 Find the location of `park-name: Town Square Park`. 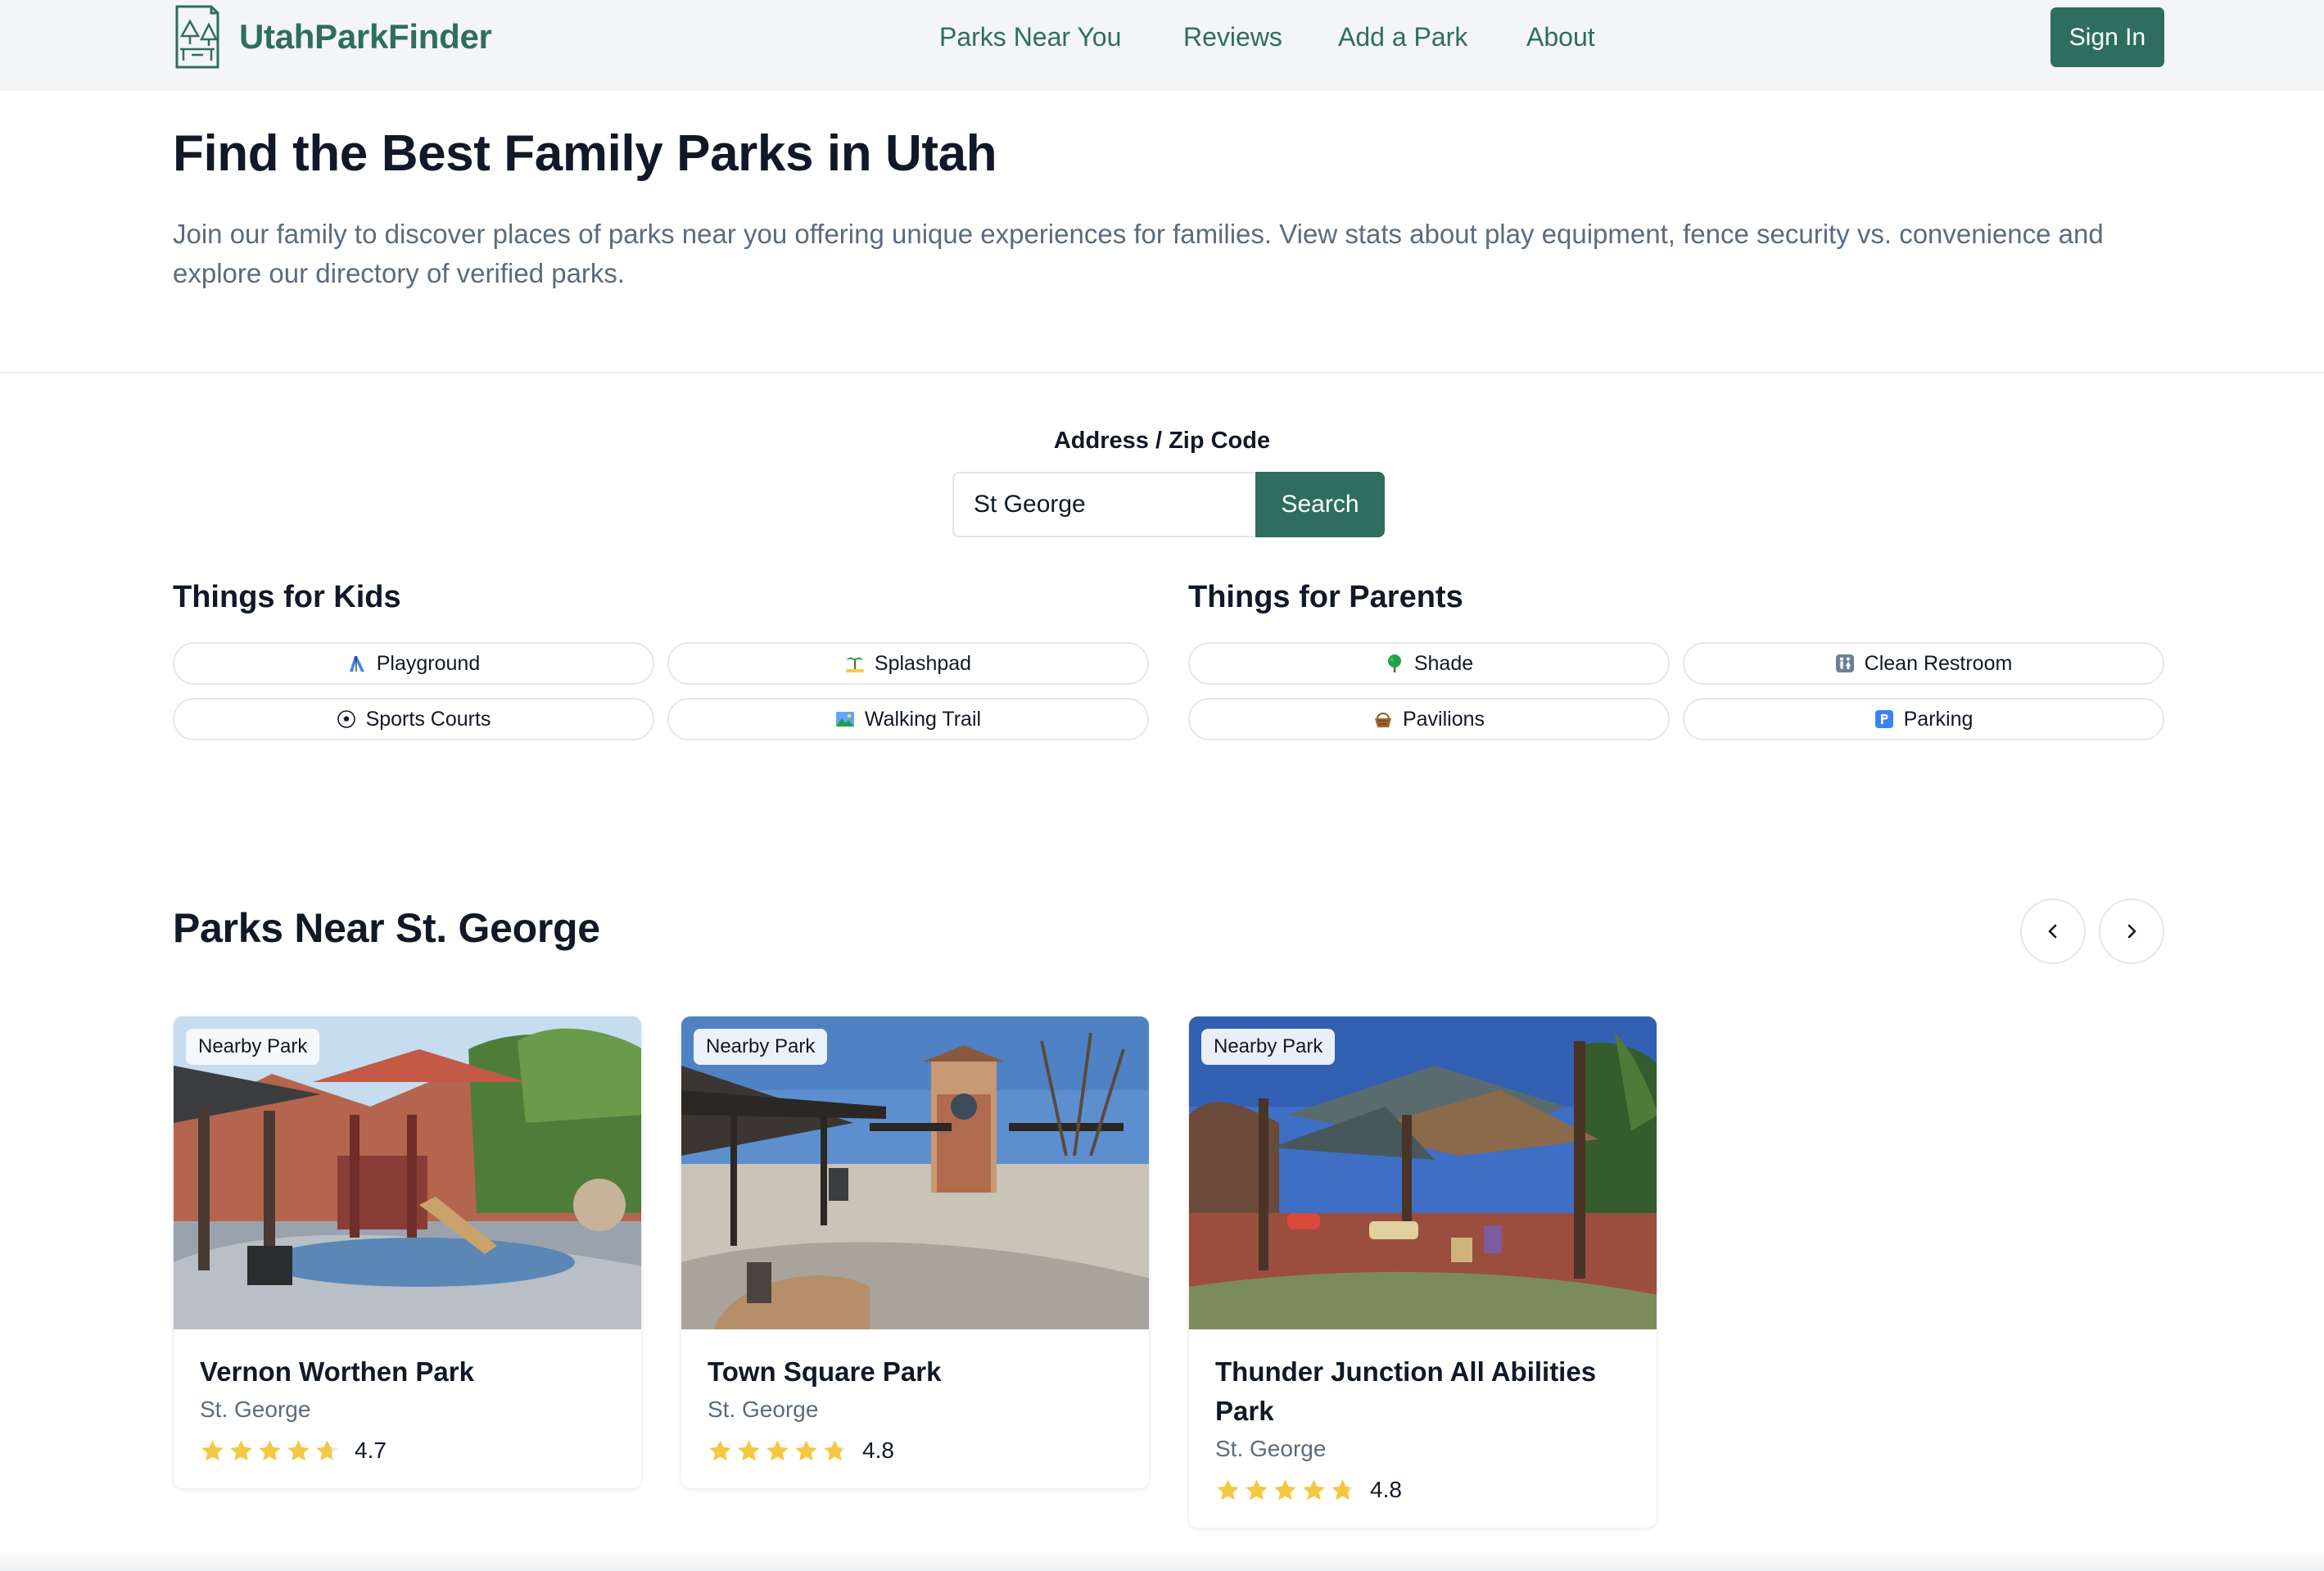

park-name: Town Square Park is located at coordinates (825, 1371).